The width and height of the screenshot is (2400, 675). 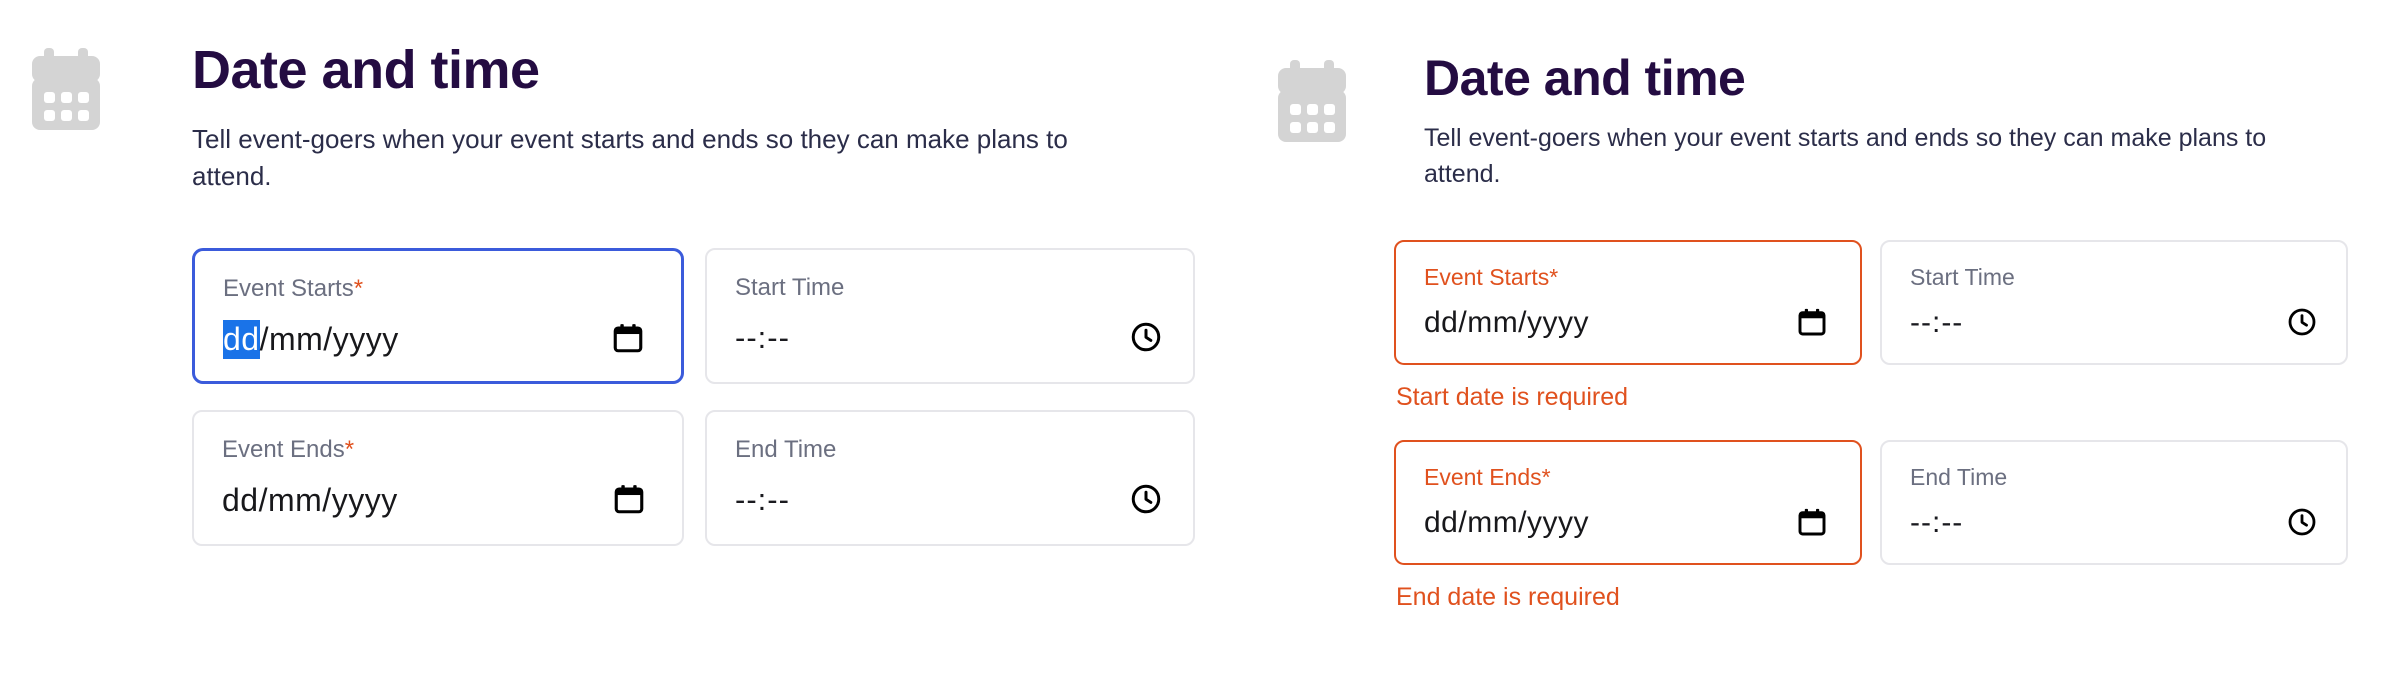 I want to click on selected-date-segment: dd, so click(x=241, y=339).